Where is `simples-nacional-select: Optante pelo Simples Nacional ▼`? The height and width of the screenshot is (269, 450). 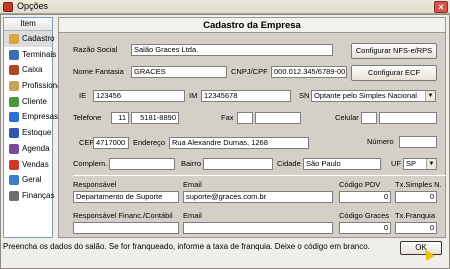
simples-nacional-select: Optante pelo Simples Nacional ▼ is located at coordinates (373, 96).